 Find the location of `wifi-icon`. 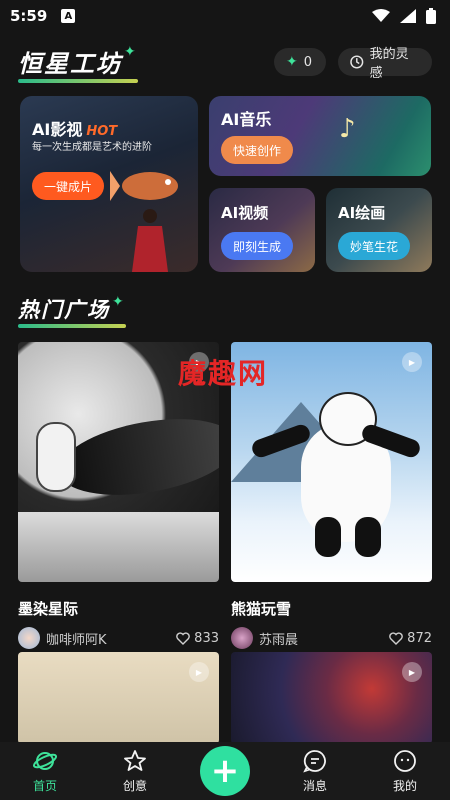

wifi-icon is located at coordinates (381, 15).